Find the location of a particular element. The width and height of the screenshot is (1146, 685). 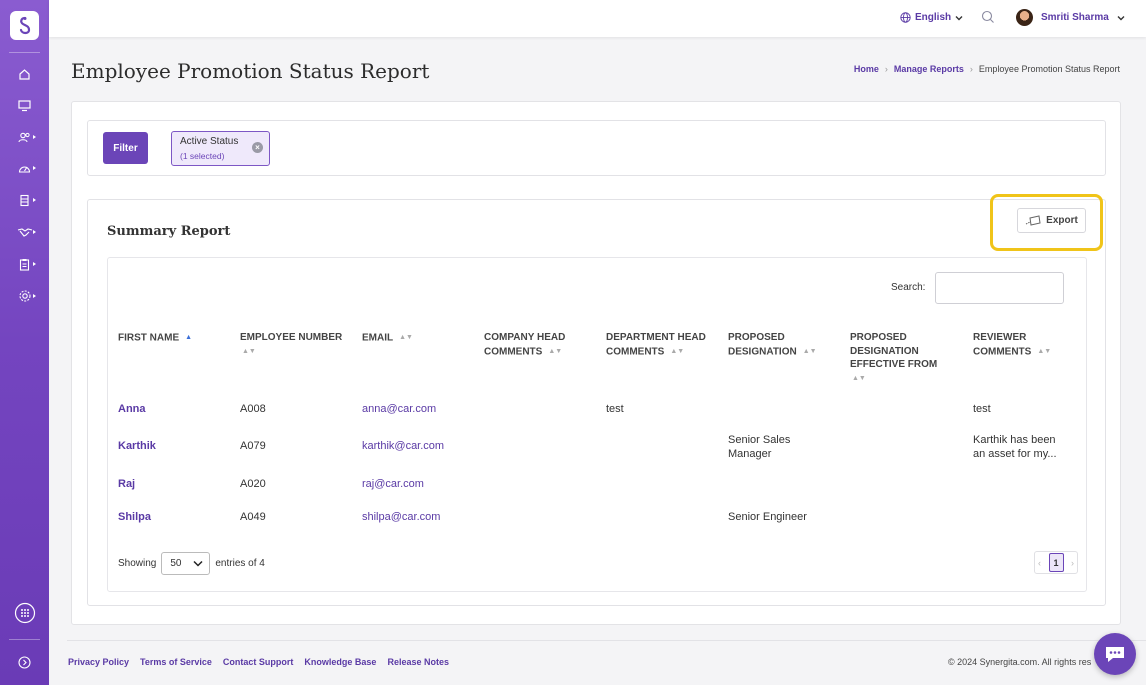

app-logo is located at coordinates (24, 25).